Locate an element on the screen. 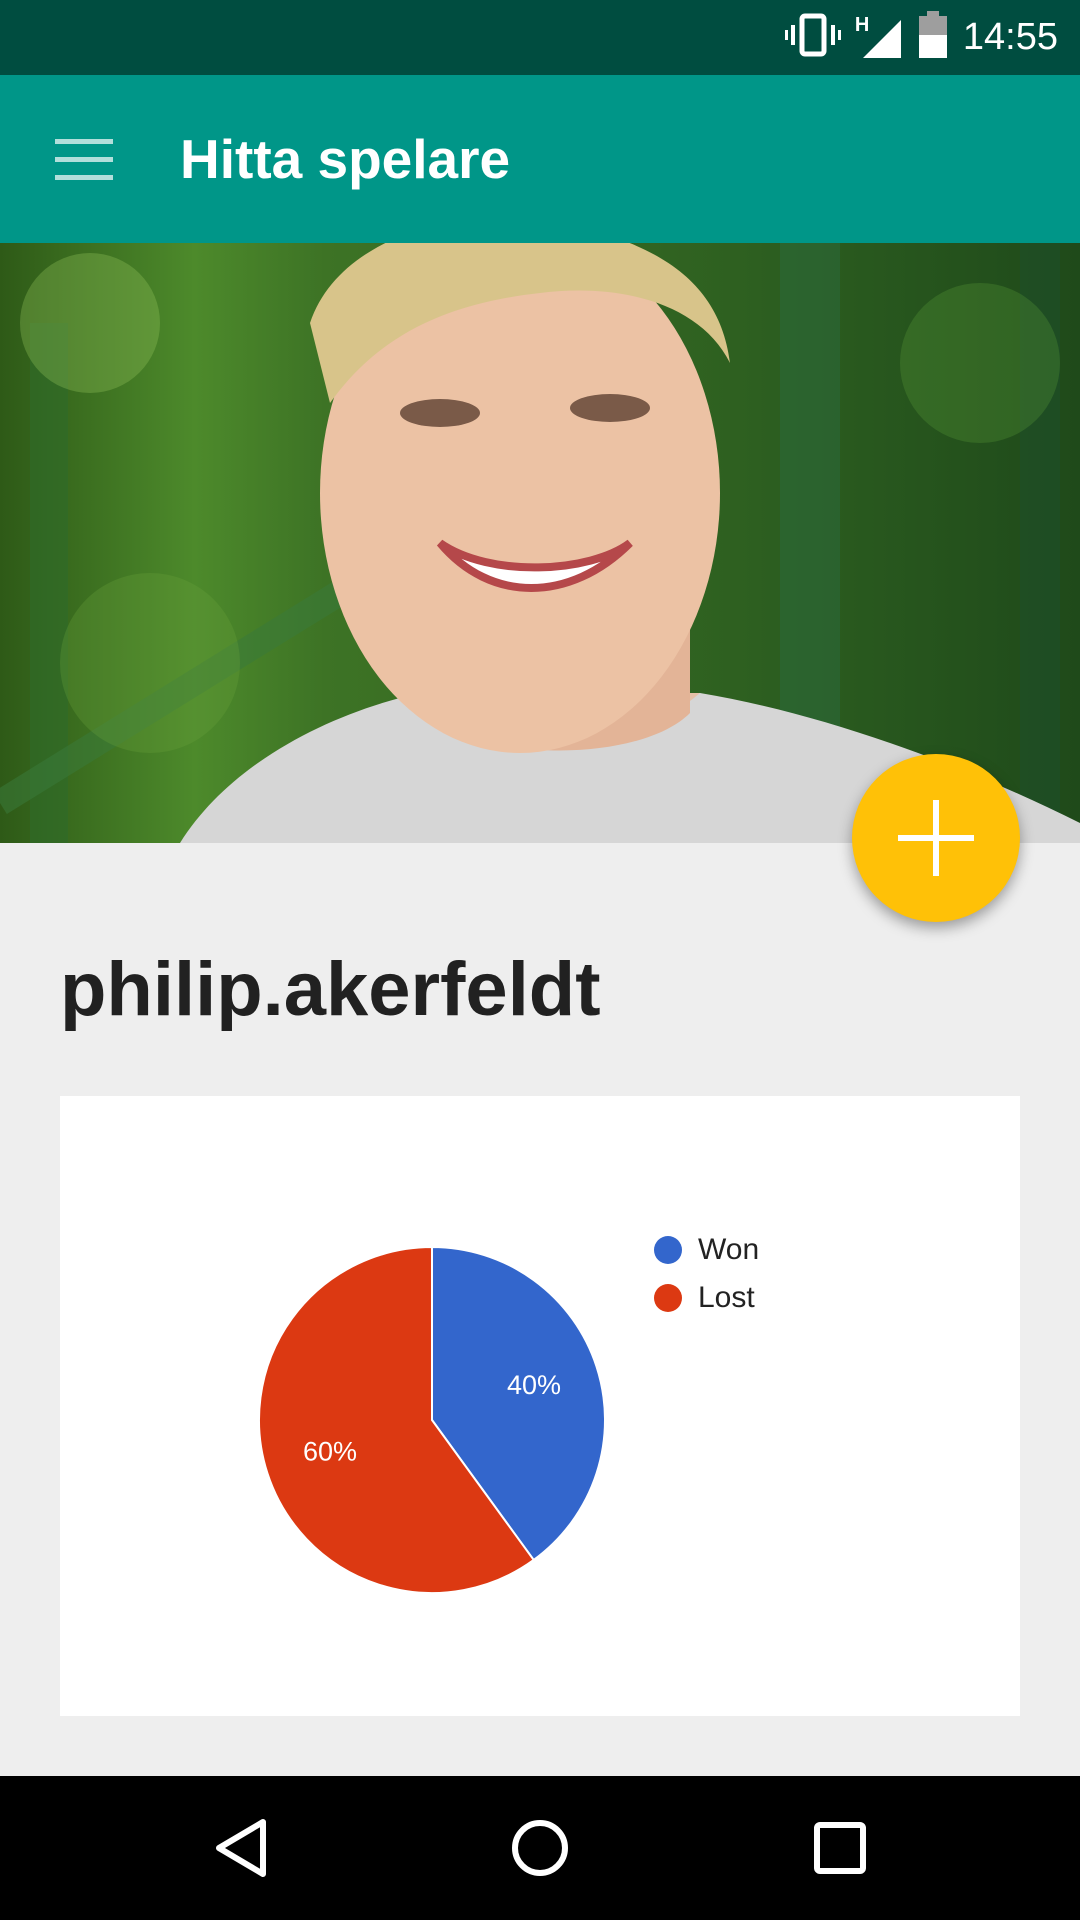 Image resolution: width=1080 pixels, height=1920 pixels. win-loss-pie-chart: 40% 60% is located at coordinates (432, 1419).